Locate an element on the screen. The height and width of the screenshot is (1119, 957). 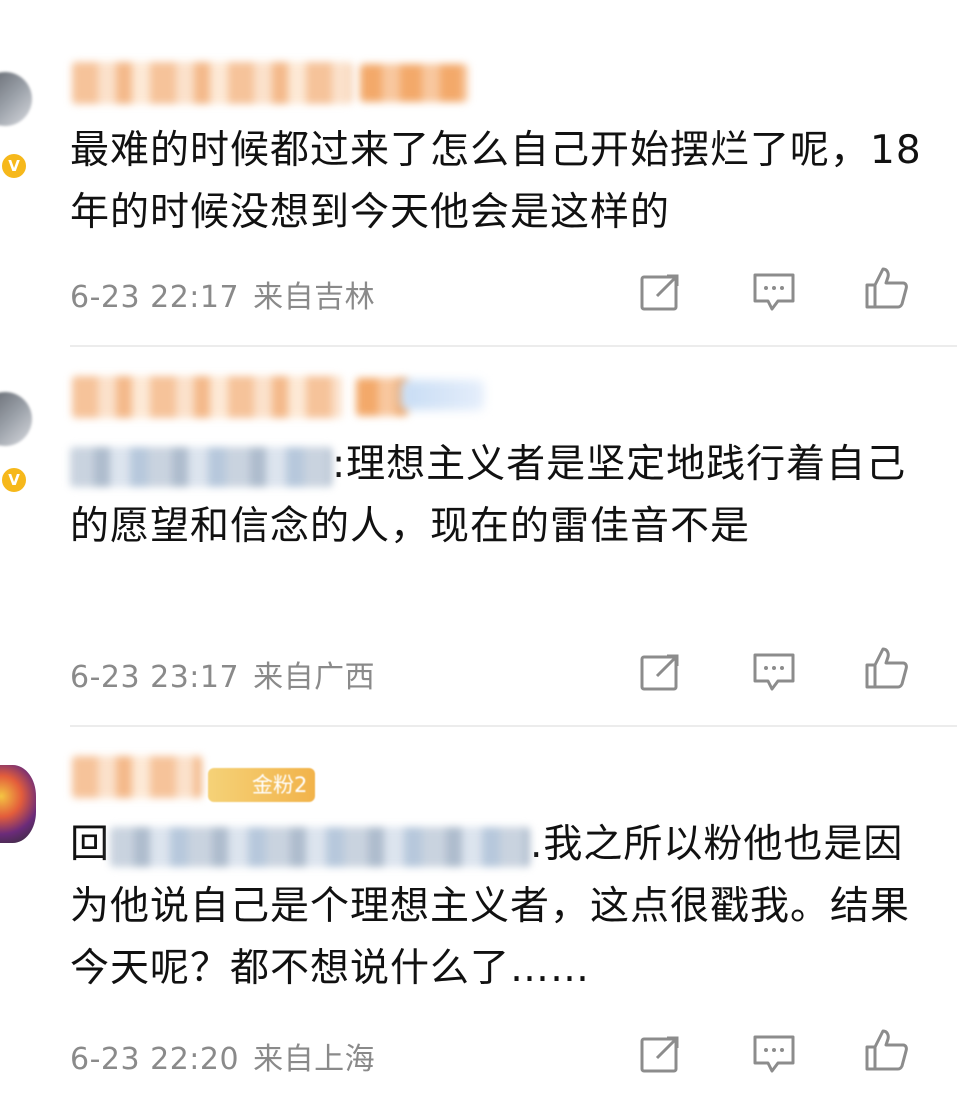
reply-target-blurred is located at coordinates (320, 846).